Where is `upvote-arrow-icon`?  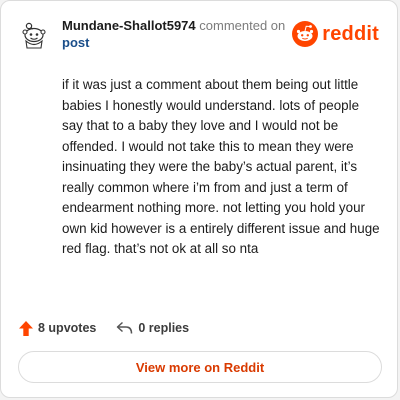 upvote-arrow-icon is located at coordinates (26, 328).